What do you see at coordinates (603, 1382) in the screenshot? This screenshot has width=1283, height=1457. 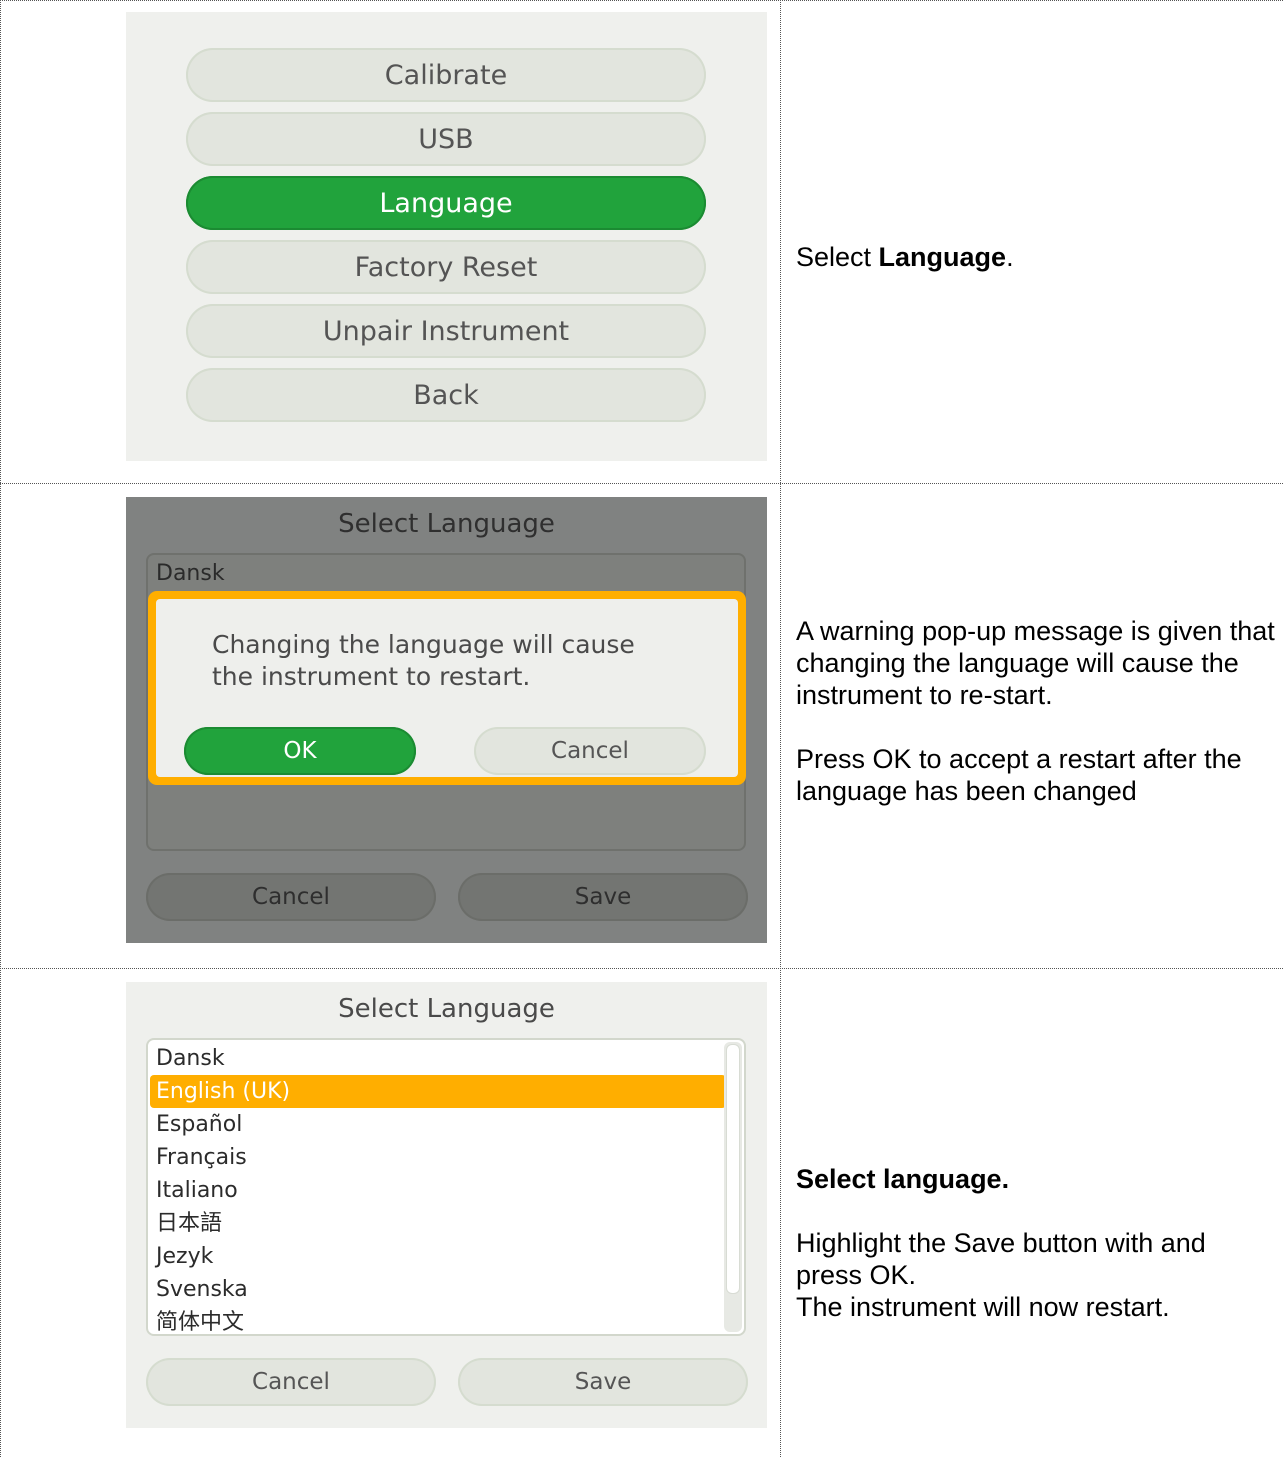 I see `save-button: Save` at bounding box center [603, 1382].